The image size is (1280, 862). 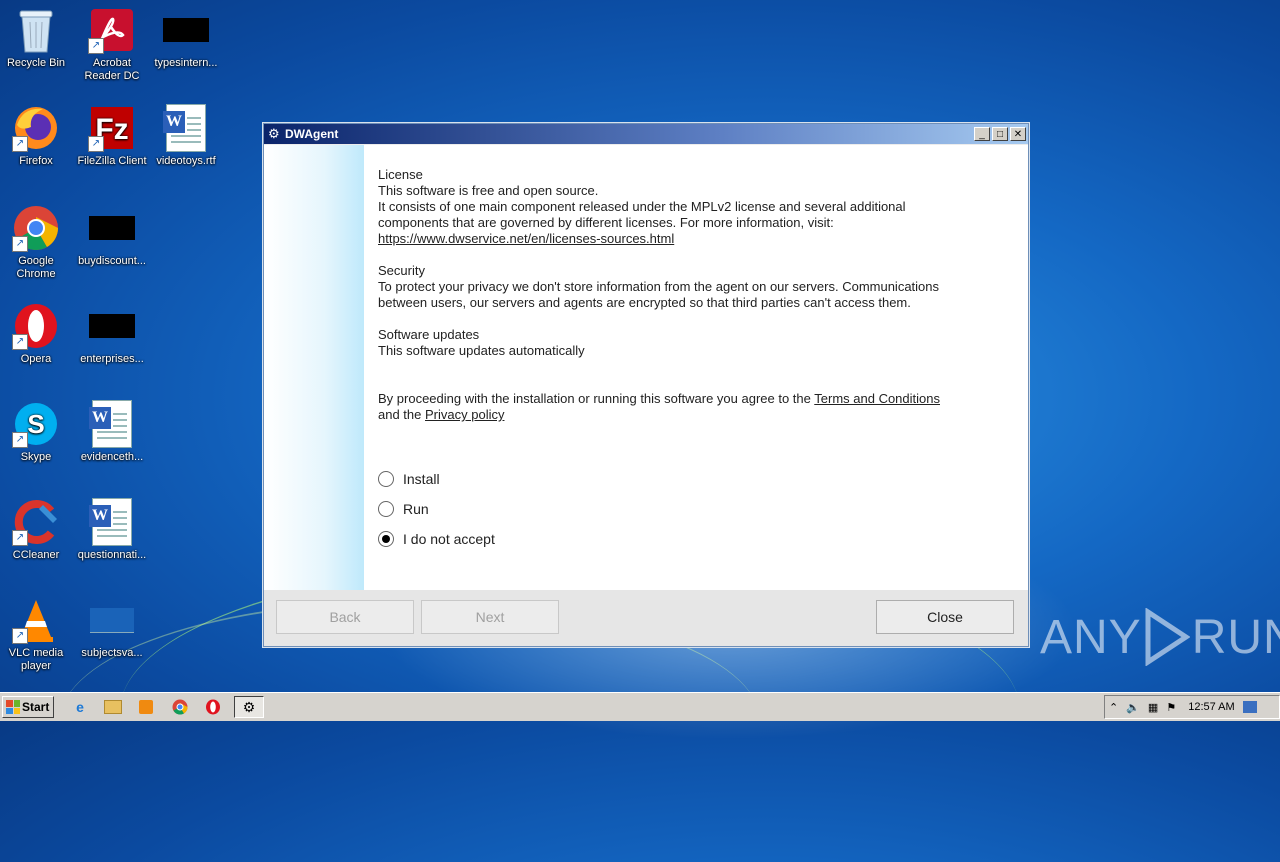 I want to click on desktop-icon-recycle-bin: Recycle Bin, so click(x=37, y=38).